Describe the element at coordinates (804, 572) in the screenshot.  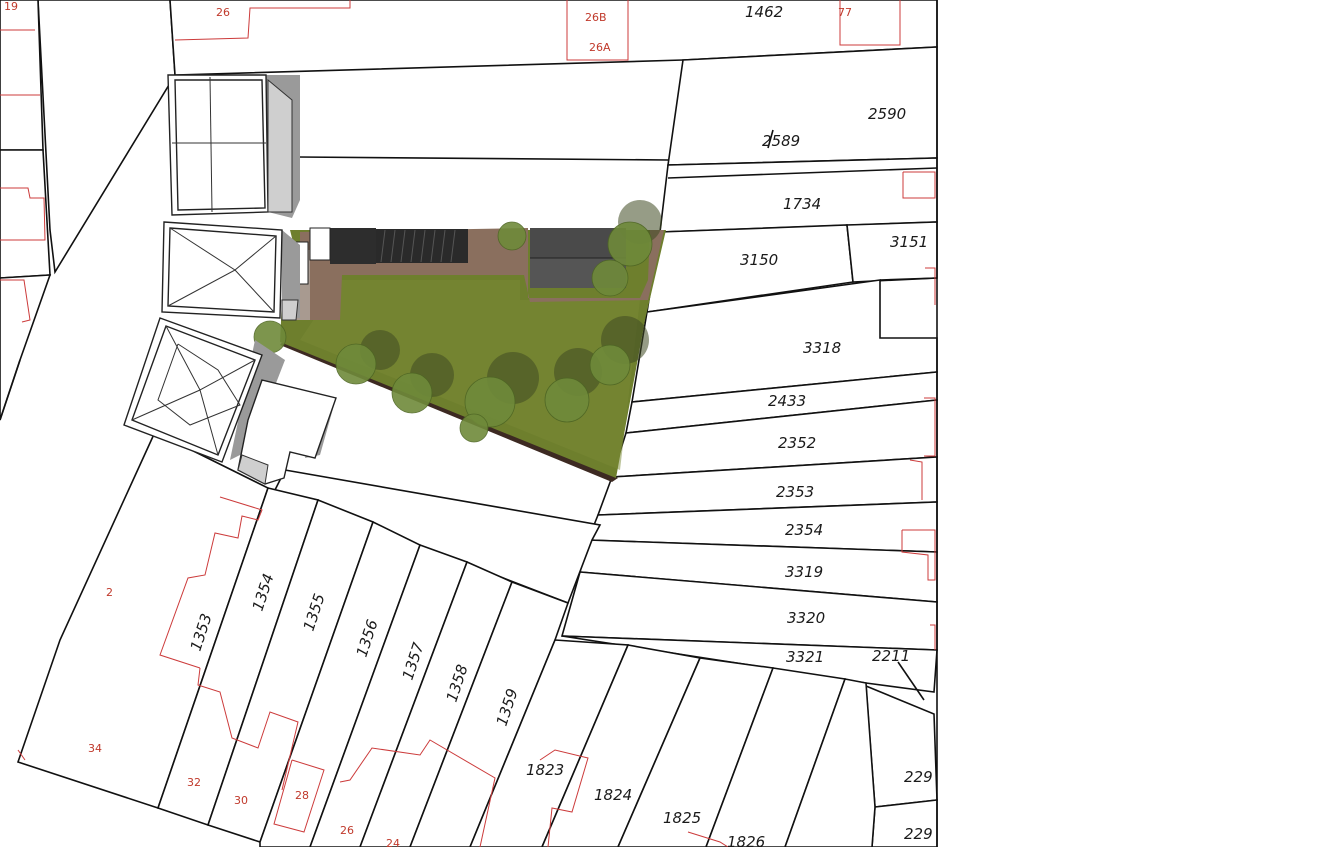
I see `parcel-label: 3319` at that location.